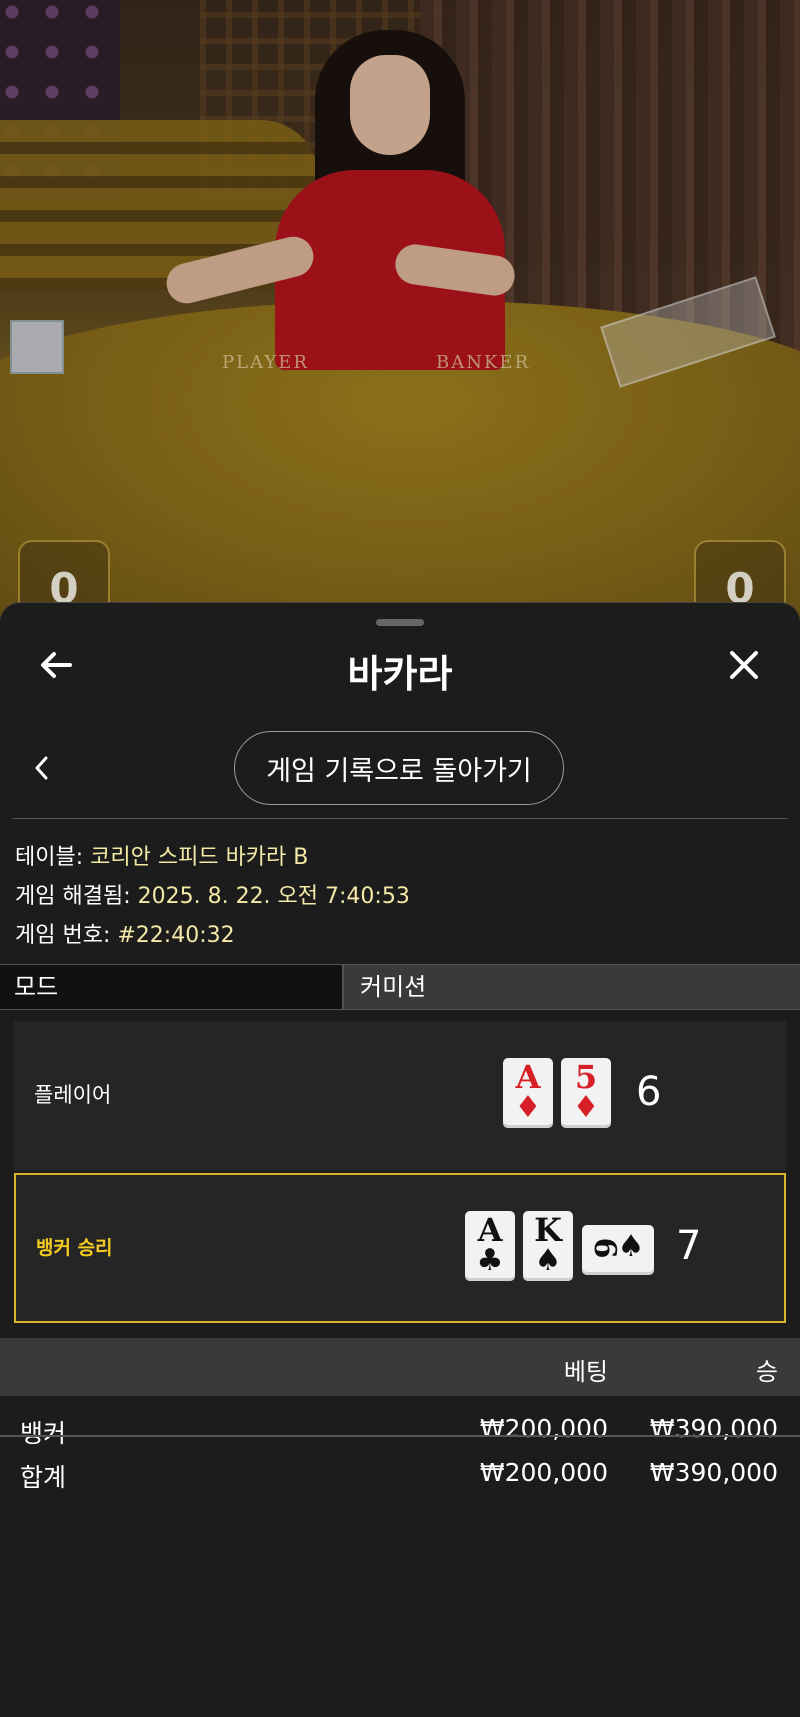  I want to click on table-row: 뱅커 ₩200,000 ₩390,000, so click(400, 1431).